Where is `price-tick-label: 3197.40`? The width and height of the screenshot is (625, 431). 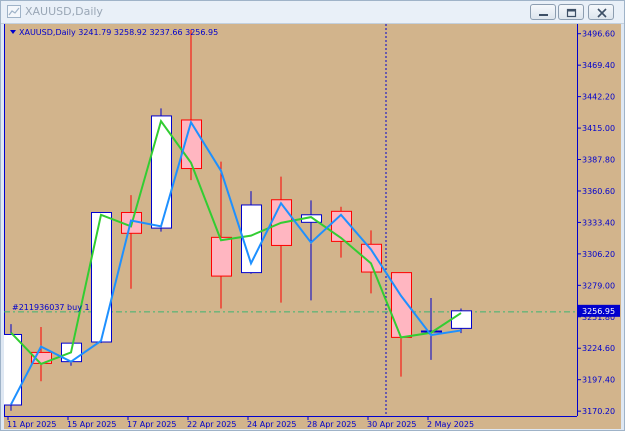
price-tick-label: 3197.40 is located at coordinates (598, 380).